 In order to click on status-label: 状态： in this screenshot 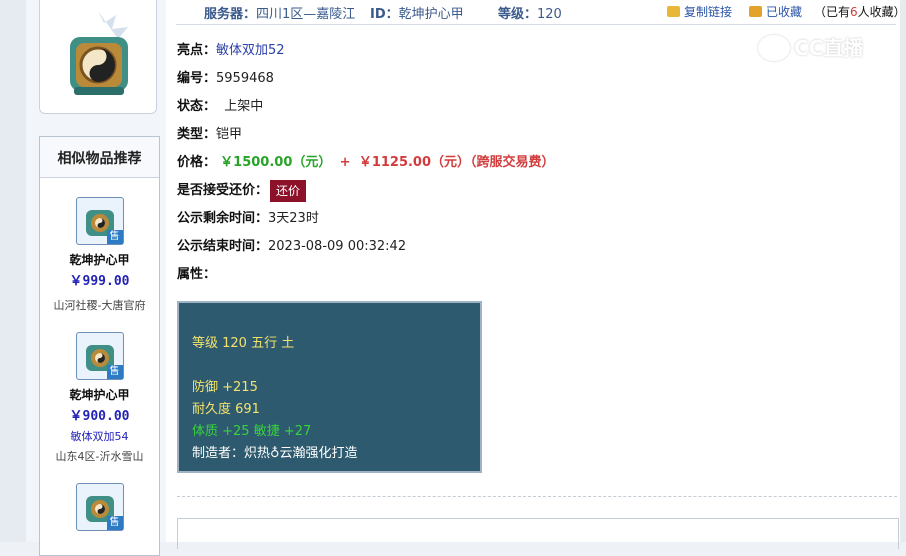, I will do `click(197, 106)`.